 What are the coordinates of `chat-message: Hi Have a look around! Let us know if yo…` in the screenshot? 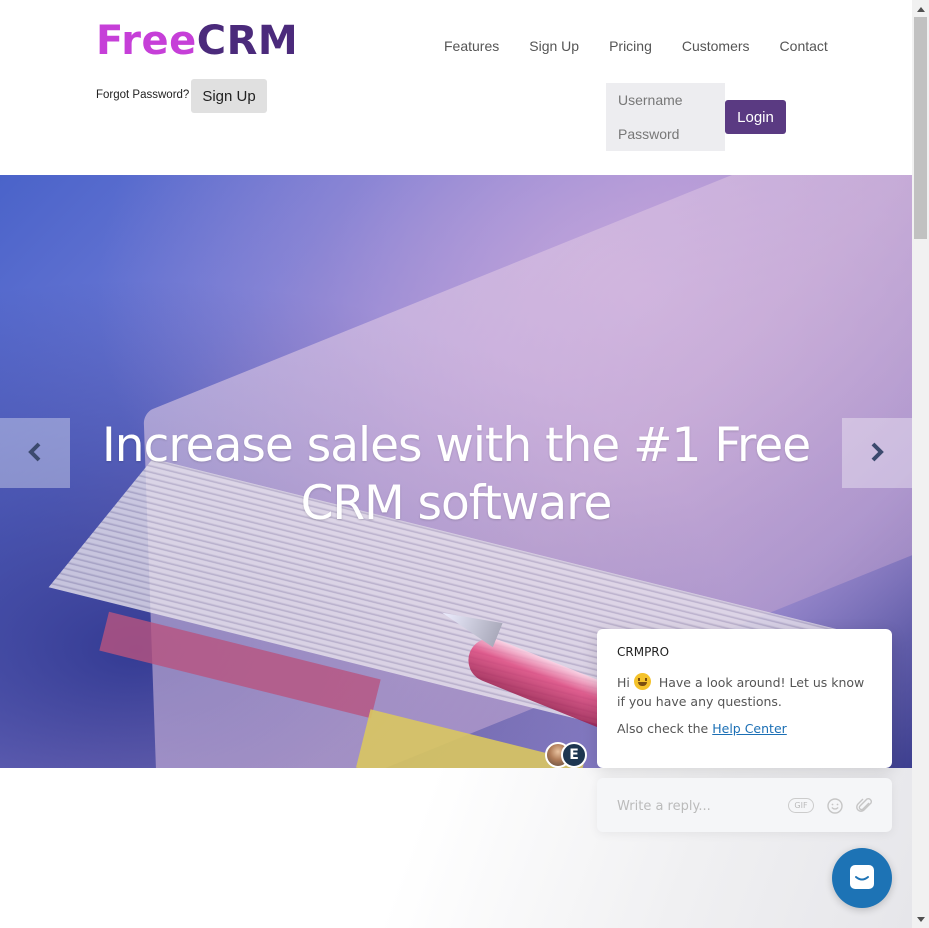 It's located at (744, 692).